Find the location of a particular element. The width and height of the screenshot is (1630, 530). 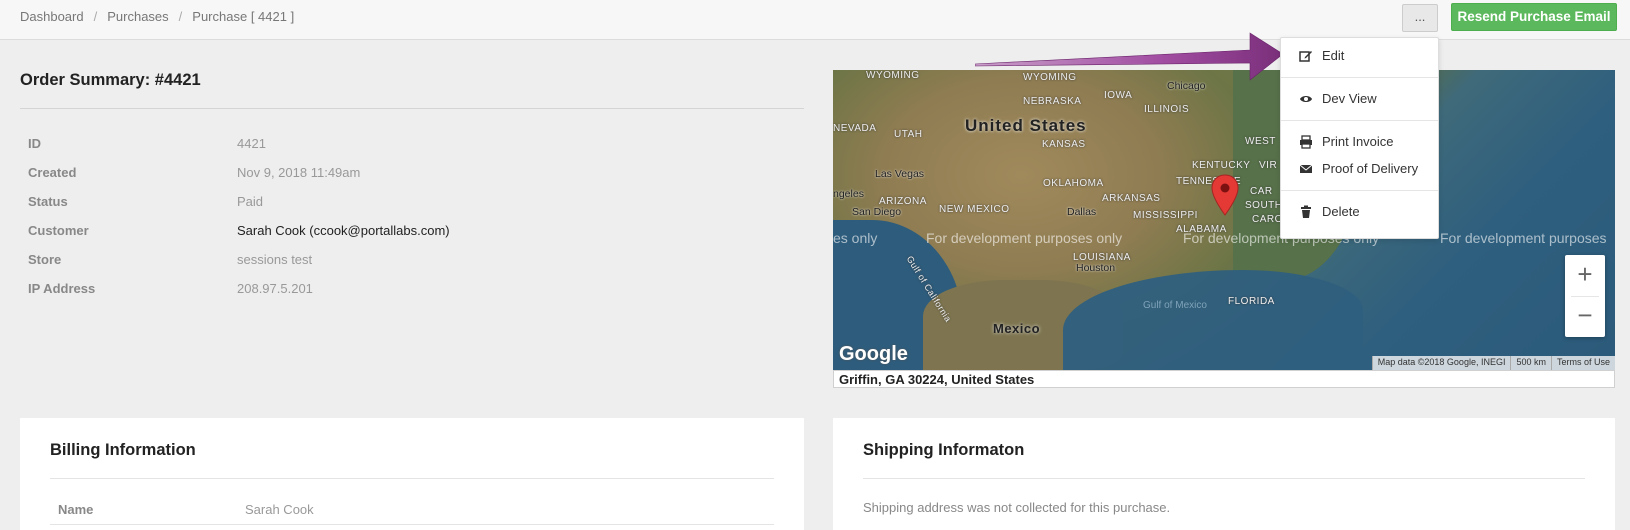

menu-item-label: Dev View is located at coordinates (1349, 98).